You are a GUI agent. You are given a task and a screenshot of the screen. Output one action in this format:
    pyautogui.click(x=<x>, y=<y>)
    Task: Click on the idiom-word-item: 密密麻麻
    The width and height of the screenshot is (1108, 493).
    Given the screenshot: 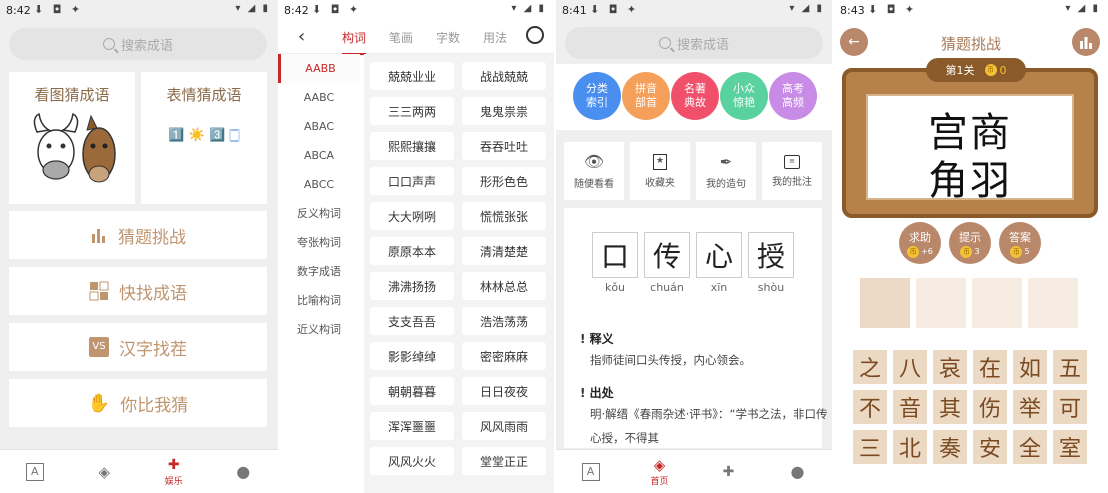 What is the action you would take?
    pyautogui.click(x=504, y=356)
    